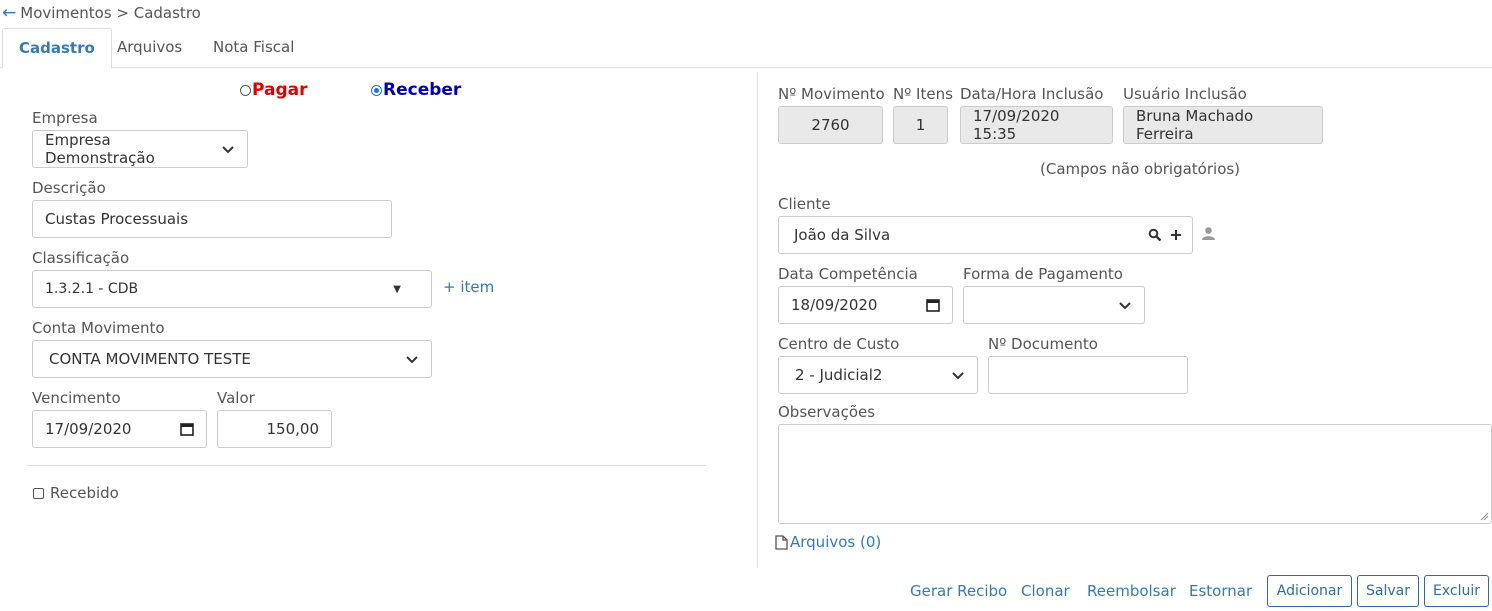 This screenshot has width=1492, height=611. Describe the element at coordinates (1208, 233) in the screenshot. I see `user-icon` at that location.